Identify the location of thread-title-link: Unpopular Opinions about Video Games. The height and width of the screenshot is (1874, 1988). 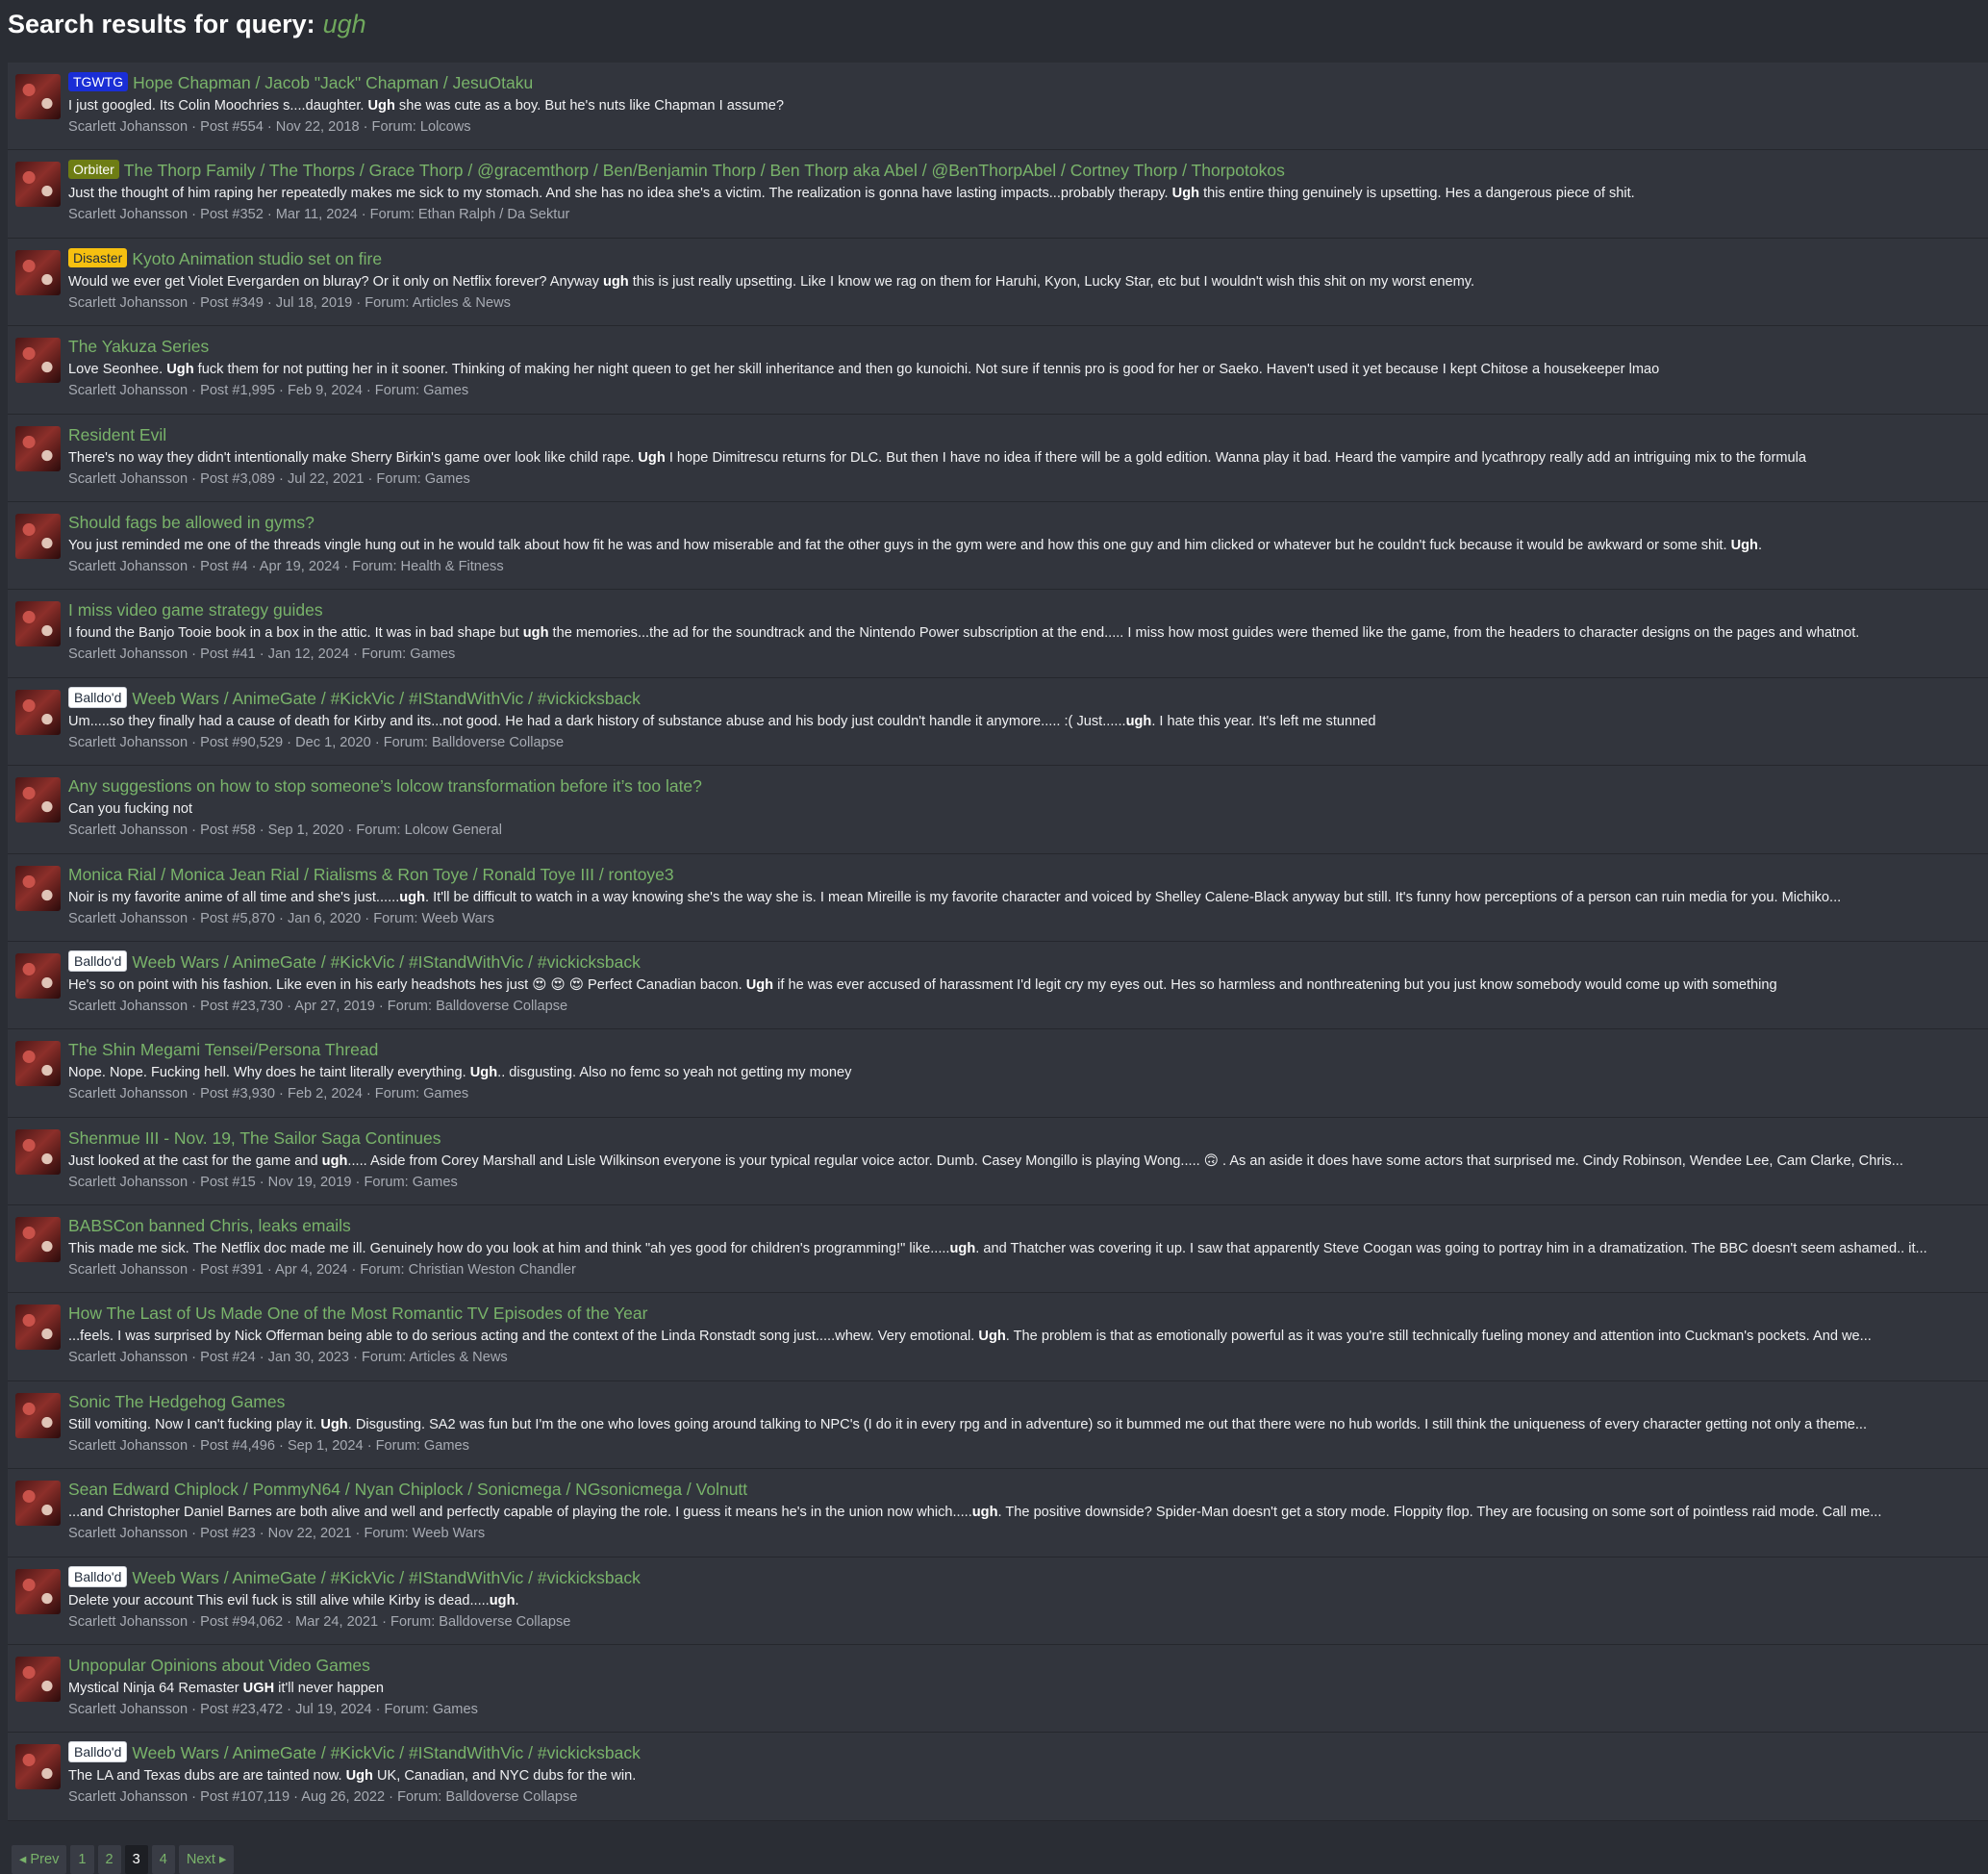
(219, 1666).